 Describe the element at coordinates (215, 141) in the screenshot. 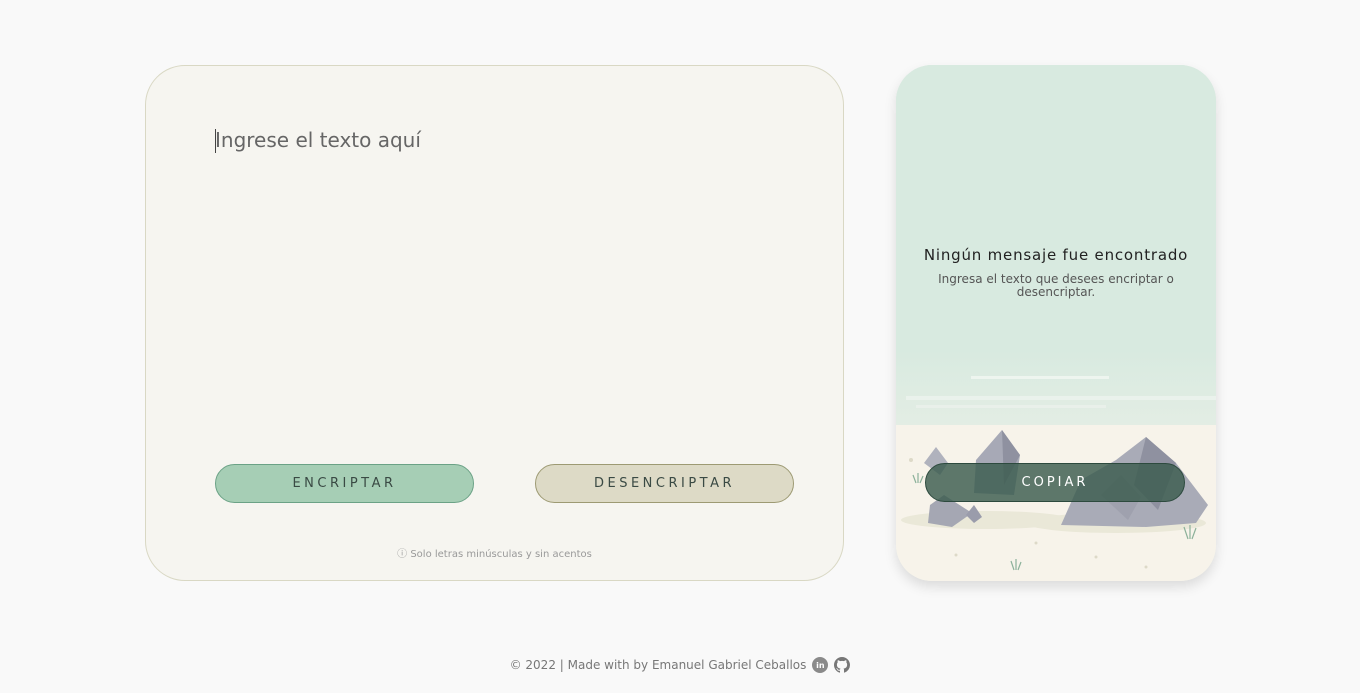

I see `text-caret` at that location.